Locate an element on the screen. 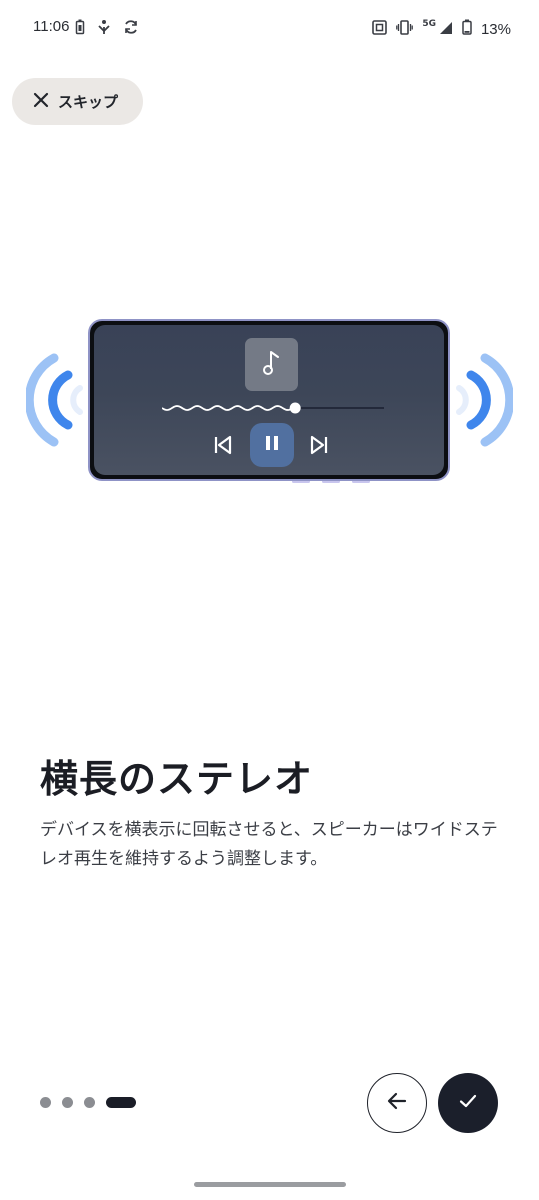 The height and width of the screenshot is (1200, 539). skip-button: スキップ is located at coordinates (77, 101).